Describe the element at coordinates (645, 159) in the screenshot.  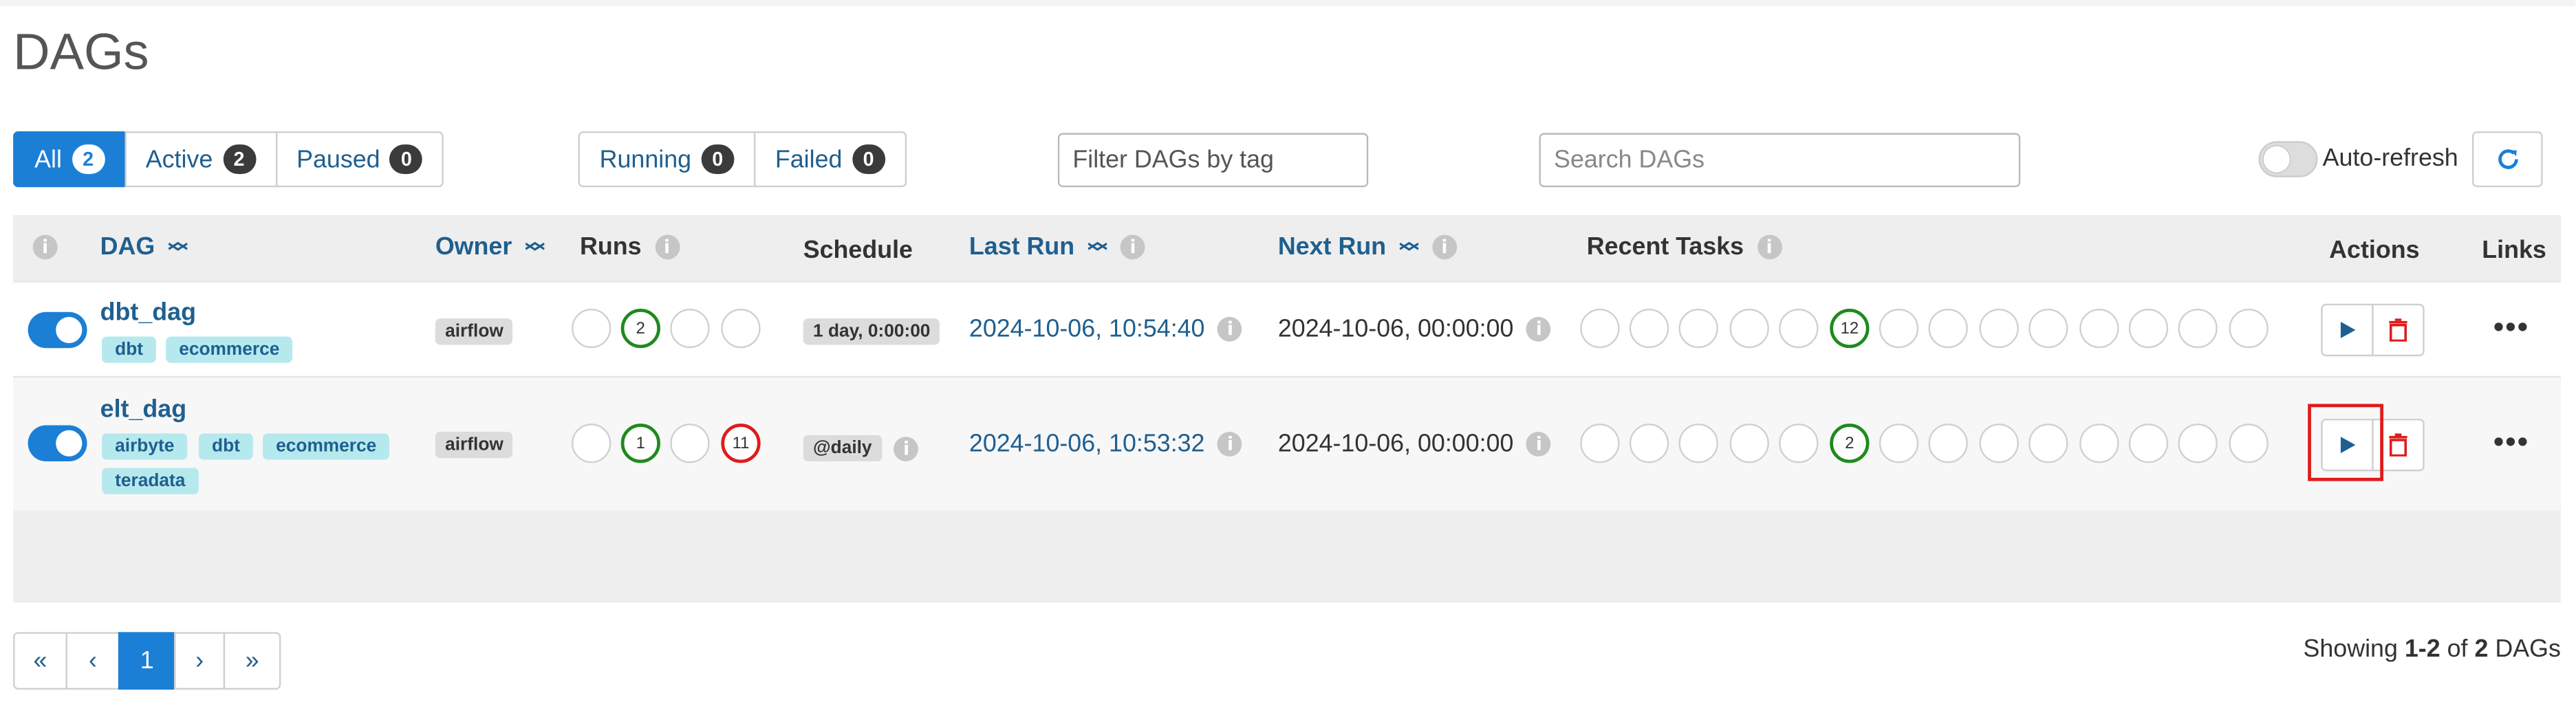
I see `filter-running-label: Running` at that location.